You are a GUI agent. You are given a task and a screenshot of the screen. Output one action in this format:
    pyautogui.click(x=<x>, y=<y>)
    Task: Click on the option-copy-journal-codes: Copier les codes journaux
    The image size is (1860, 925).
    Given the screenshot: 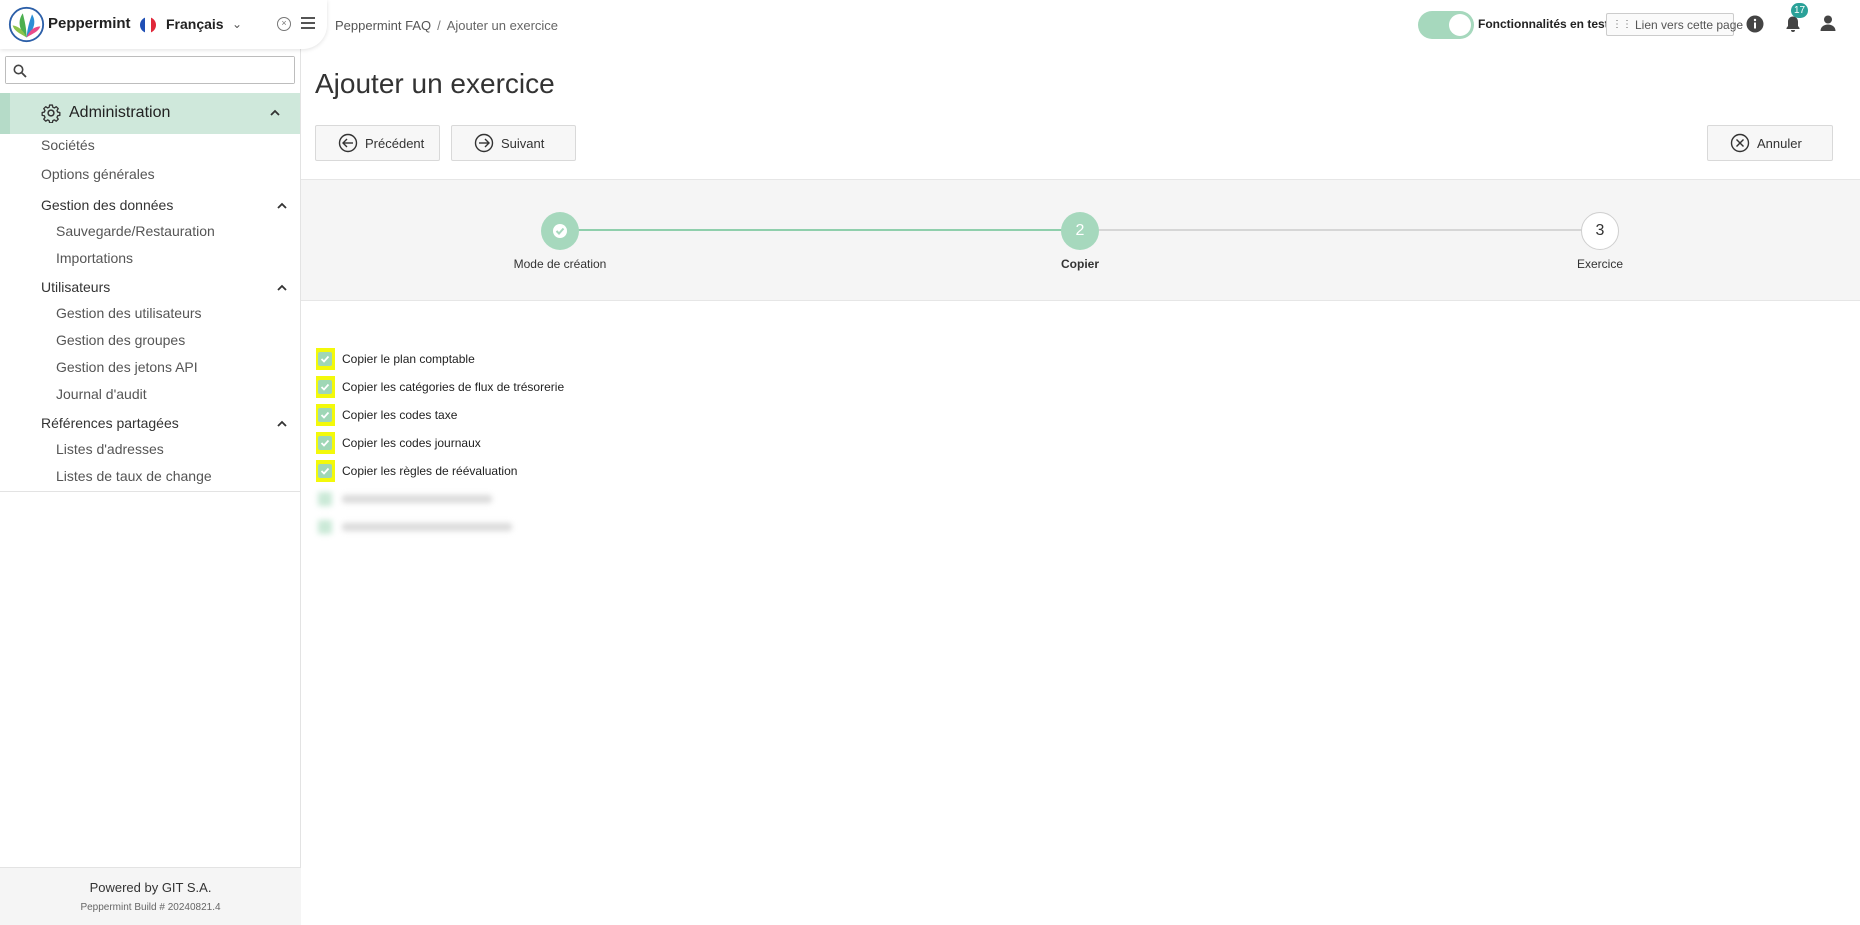 What is the action you would take?
    pyautogui.click(x=398, y=443)
    